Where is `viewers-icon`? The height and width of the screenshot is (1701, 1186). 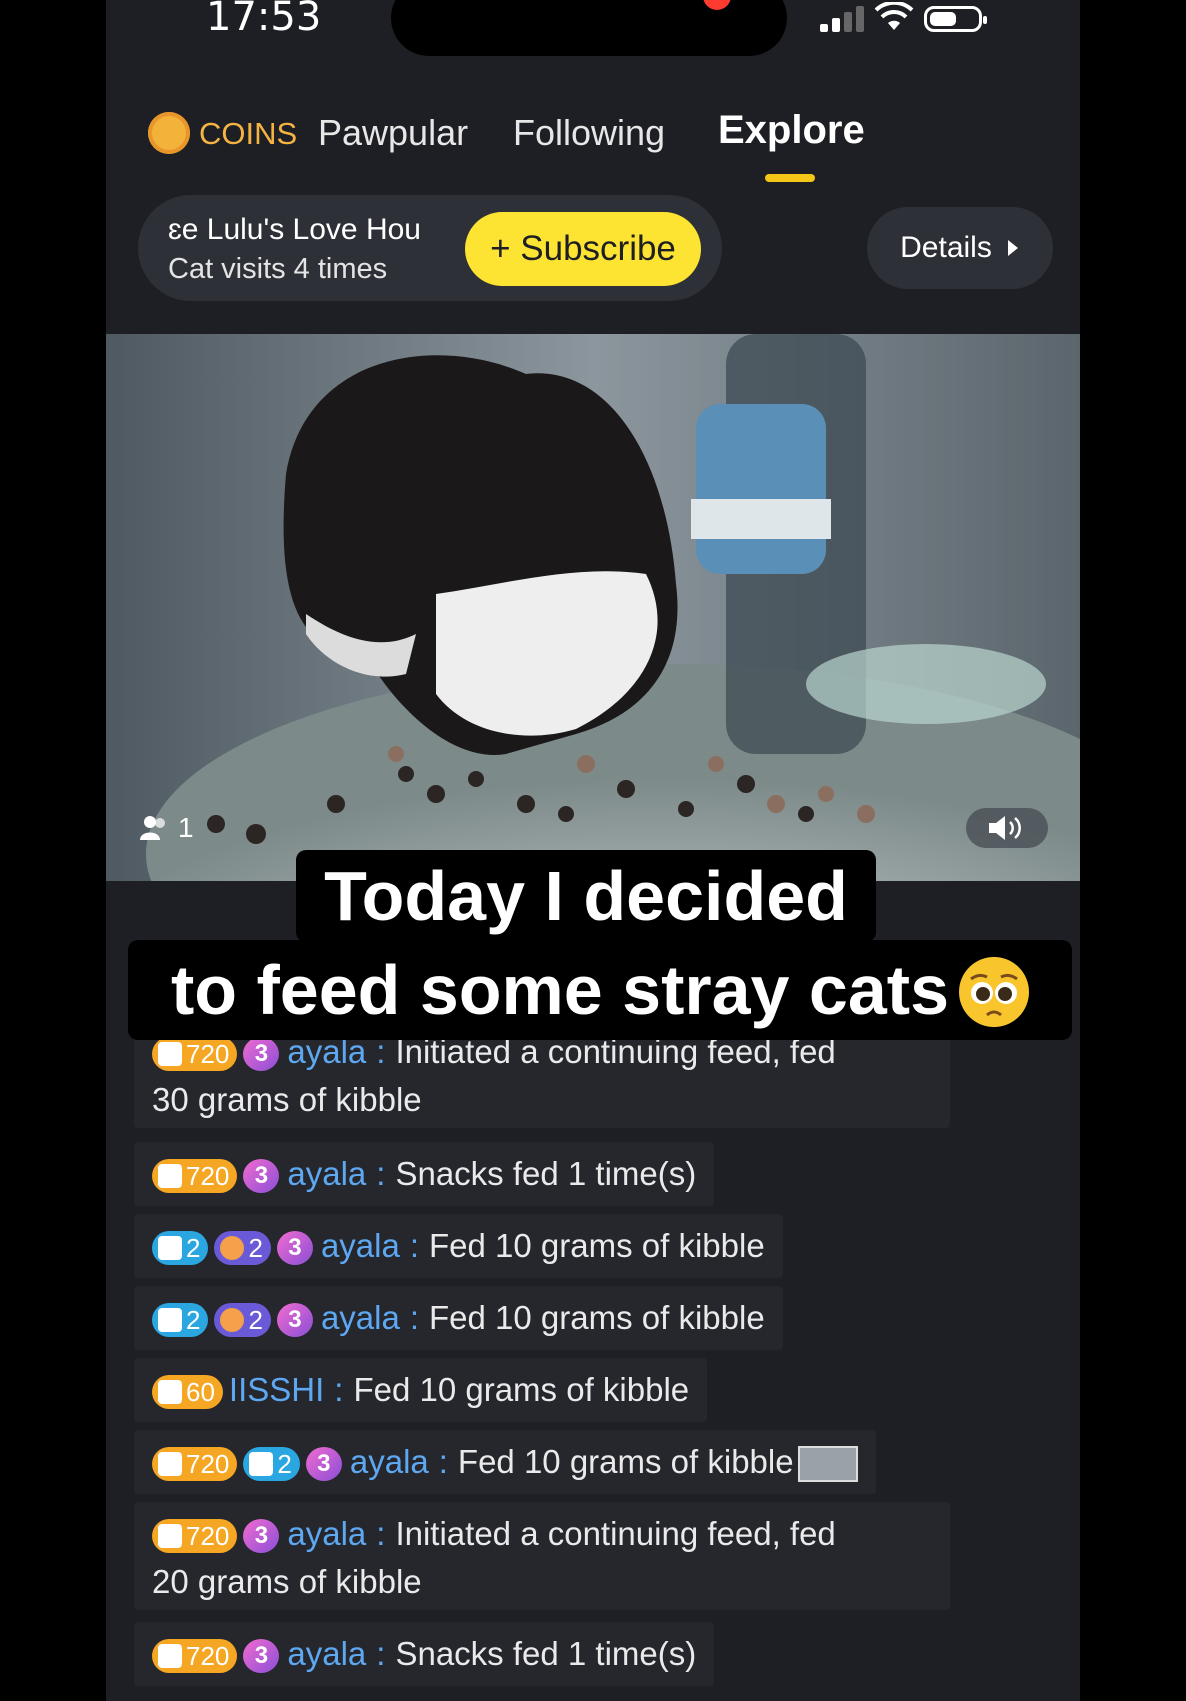 viewers-icon is located at coordinates (152, 828).